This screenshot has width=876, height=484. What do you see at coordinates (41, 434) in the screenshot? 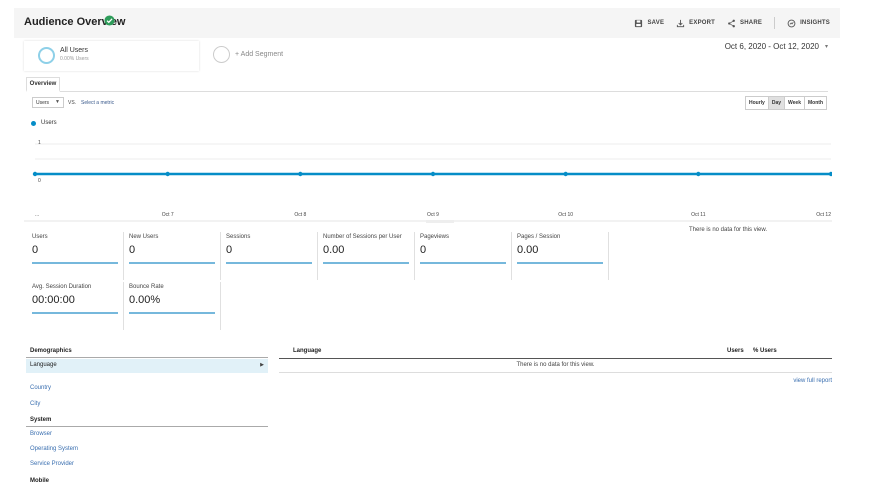
I see `dimension-item-browser: Browser` at bounding box center [41, 434].